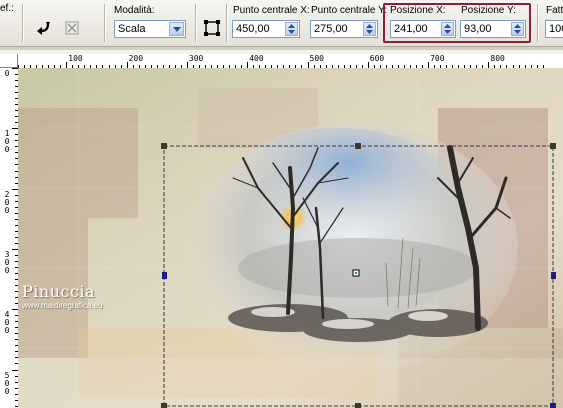 Image resolution: width=563 pixels, height=408 pixels. What do you see at coordinates (176, 29) in the screenshot?
I see `chevron-down-icon` at bounding box center [176, 29].